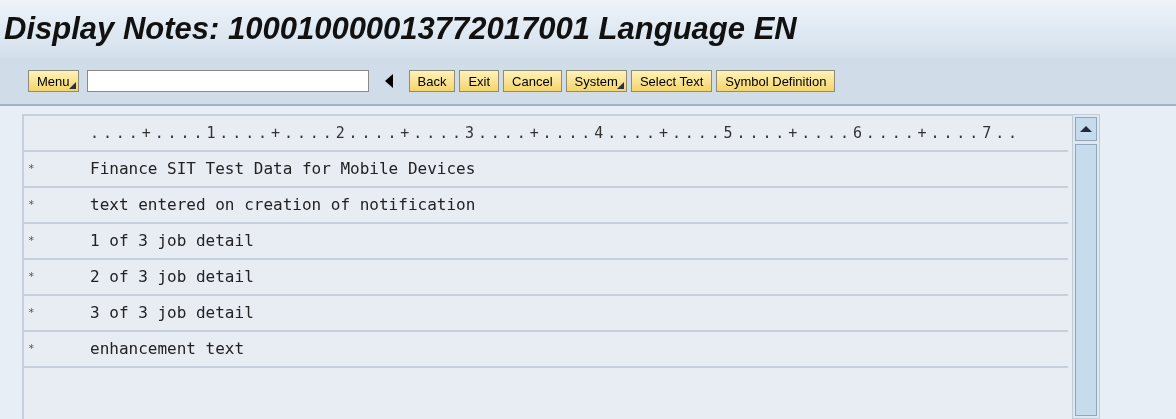 This screenshot has height=419, width=1176. What do you see at coordinates (227, 81) in the screenshot?
I see `command-field` at bounding box center [227, 81].